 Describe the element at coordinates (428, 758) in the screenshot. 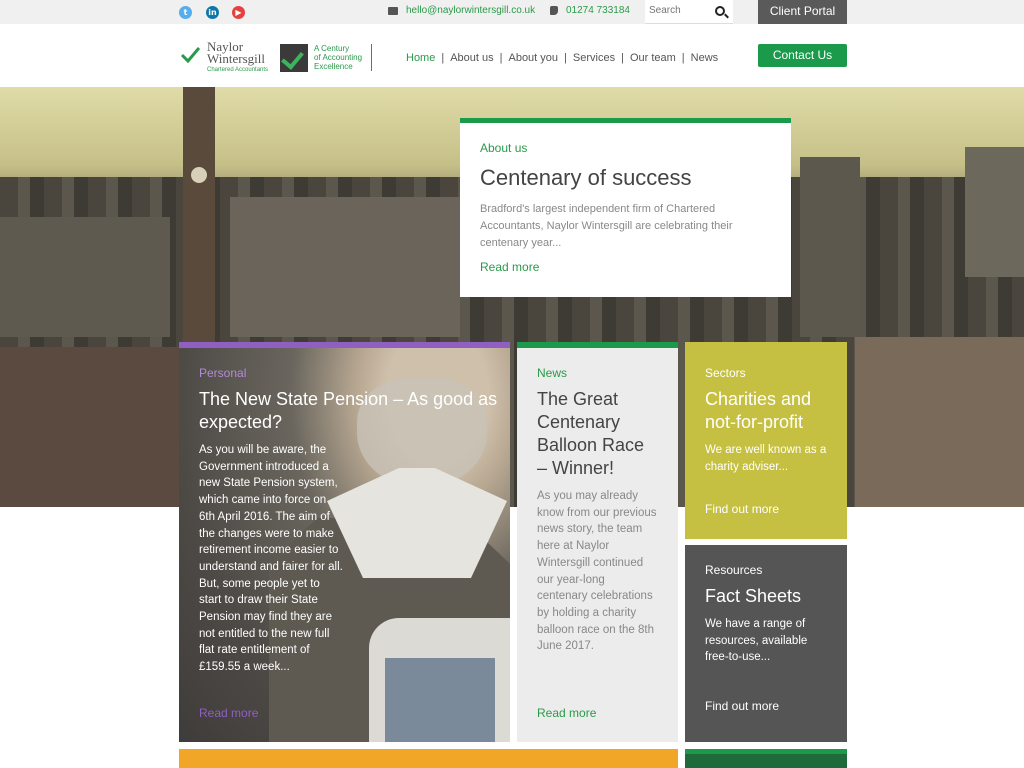

I see `next-tile-orange` at that location.